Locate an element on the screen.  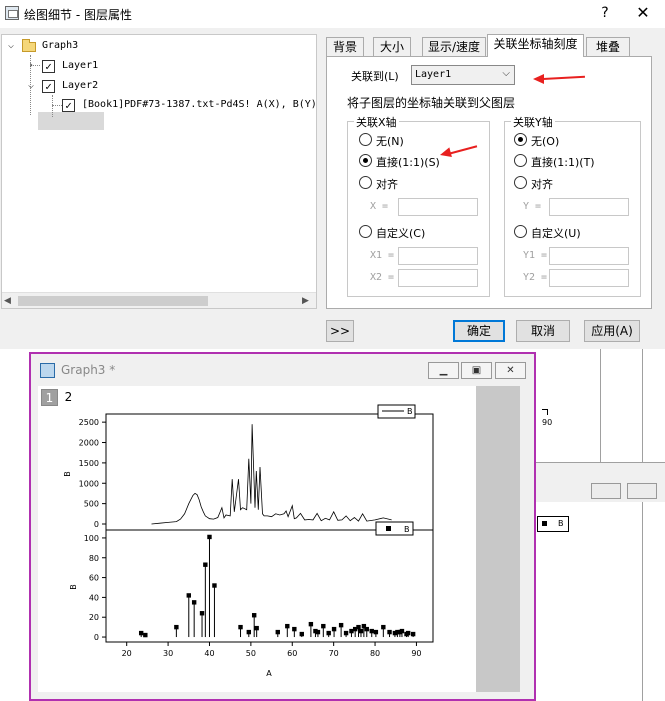
y-none-label: 无(O) is located at coordinates (545, 141).